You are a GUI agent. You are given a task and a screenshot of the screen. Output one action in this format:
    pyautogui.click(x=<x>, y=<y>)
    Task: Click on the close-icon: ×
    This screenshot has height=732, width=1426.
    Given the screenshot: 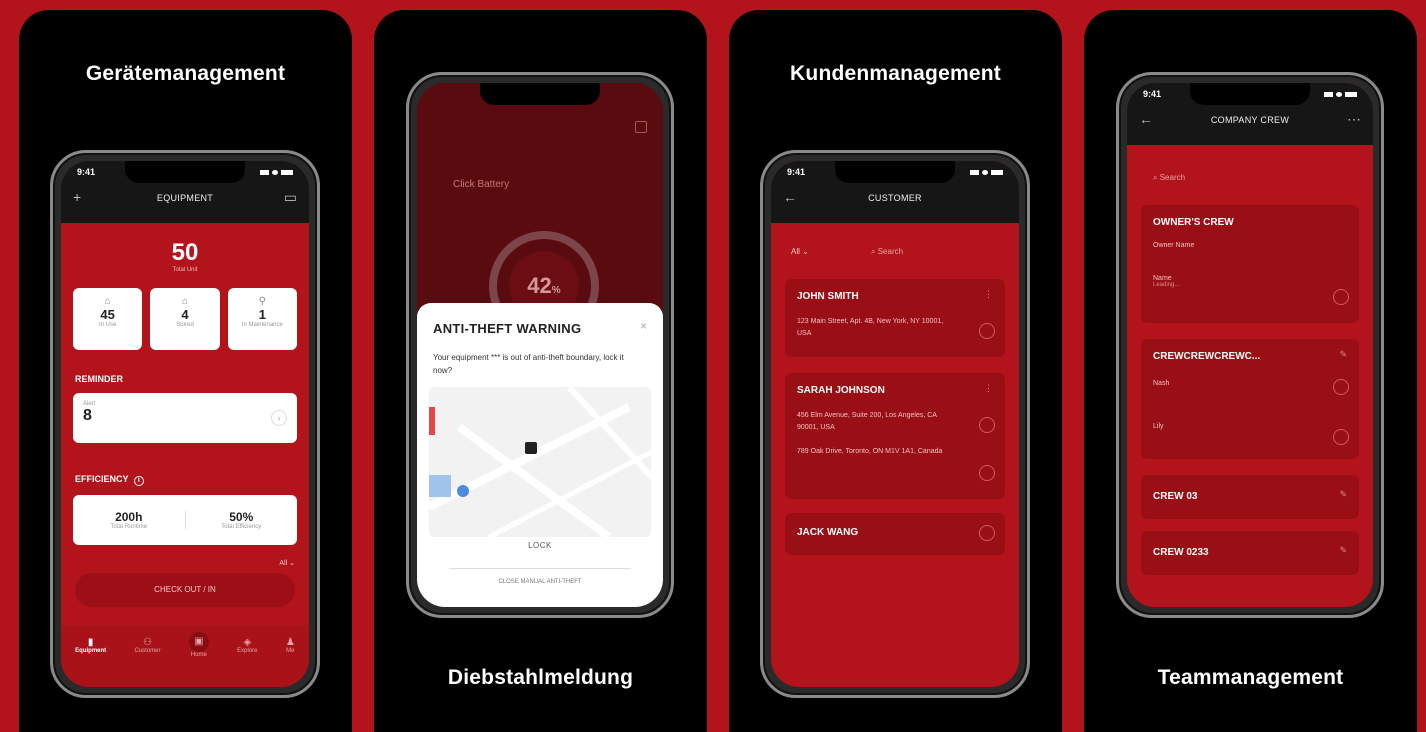 What is the action you would take?
    pyautogui.click(x=643, y=326)
    